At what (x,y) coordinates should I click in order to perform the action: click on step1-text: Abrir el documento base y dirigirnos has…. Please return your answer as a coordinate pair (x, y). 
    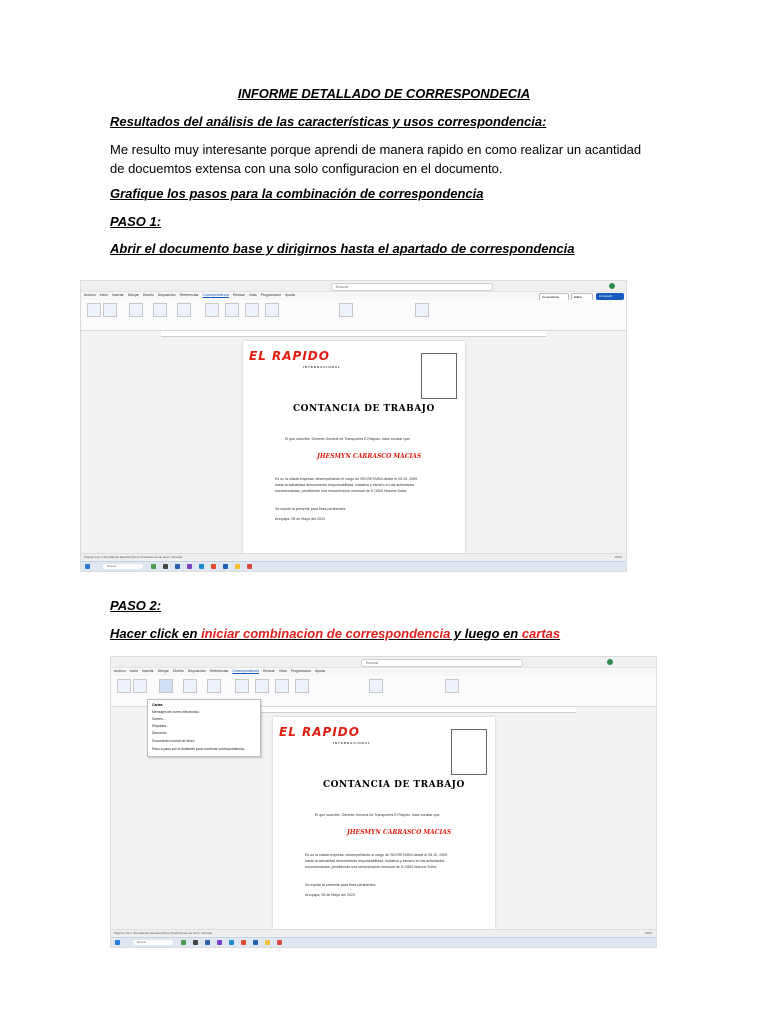
    Looking at the image, I should click on (342, 248).